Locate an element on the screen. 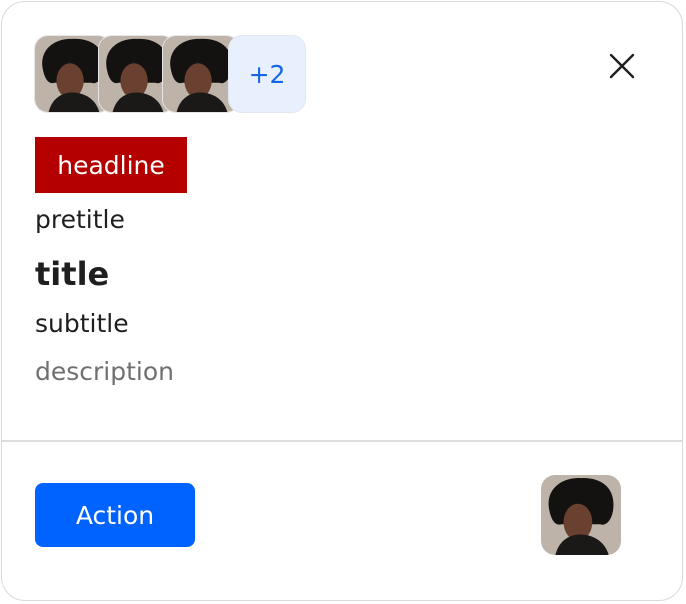 The image size is (686, 604). close-button is located at coordinates (622, 66).